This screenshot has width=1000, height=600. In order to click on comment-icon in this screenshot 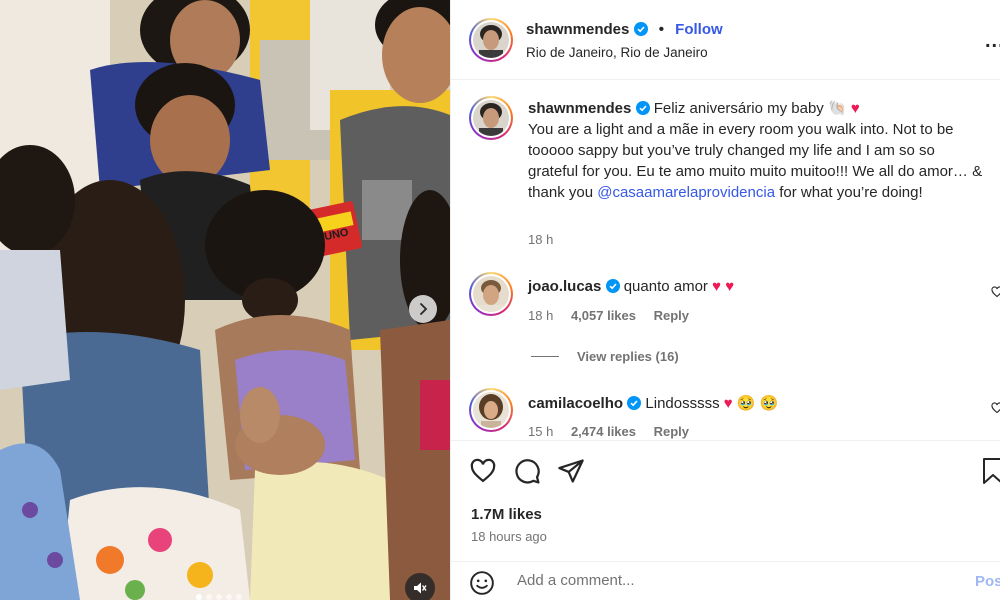, I will do `click(527, 471)`.